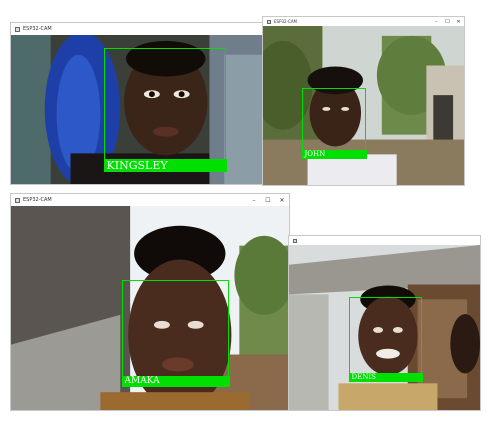 The width and height of the screenshot is (494, 421). I want to click on face-label: KINGSLEY, so click(165, 165).